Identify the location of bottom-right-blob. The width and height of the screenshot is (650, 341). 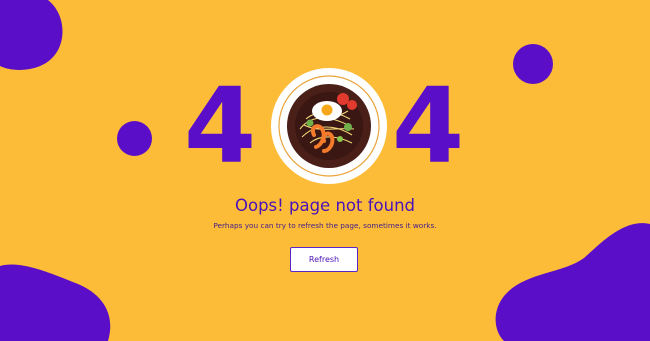
(572, 282).